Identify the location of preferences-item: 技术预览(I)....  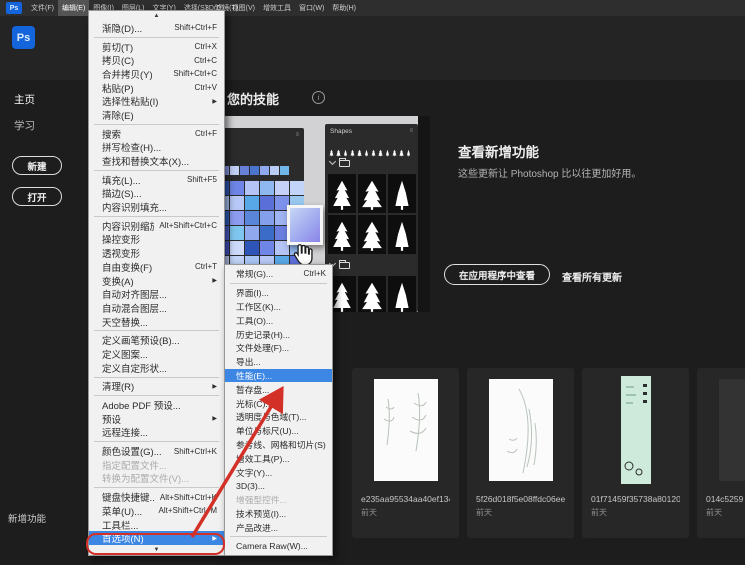
(278, 514).